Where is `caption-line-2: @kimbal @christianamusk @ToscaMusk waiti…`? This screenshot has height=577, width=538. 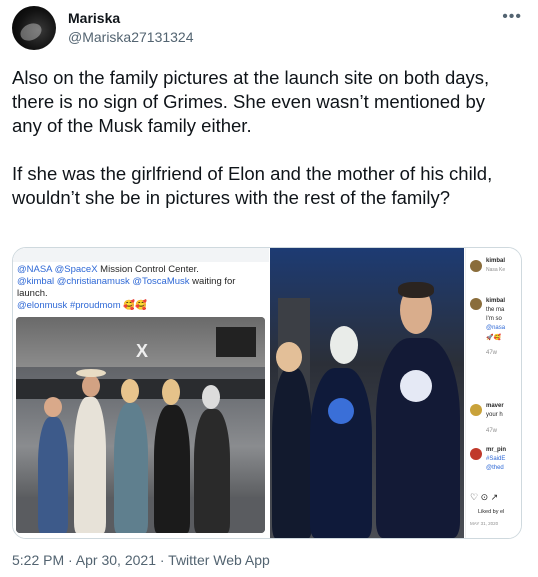
caption-line-2: @kimbal @christianamusk @ToscaMusk waiti… is located at coordinates (139, 288).